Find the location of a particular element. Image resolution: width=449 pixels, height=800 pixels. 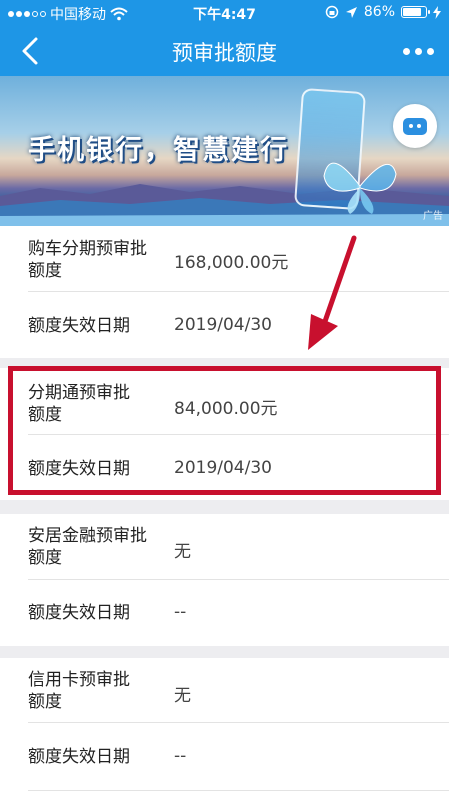

ad-label: 广告 is located at coordinates (433, 216).